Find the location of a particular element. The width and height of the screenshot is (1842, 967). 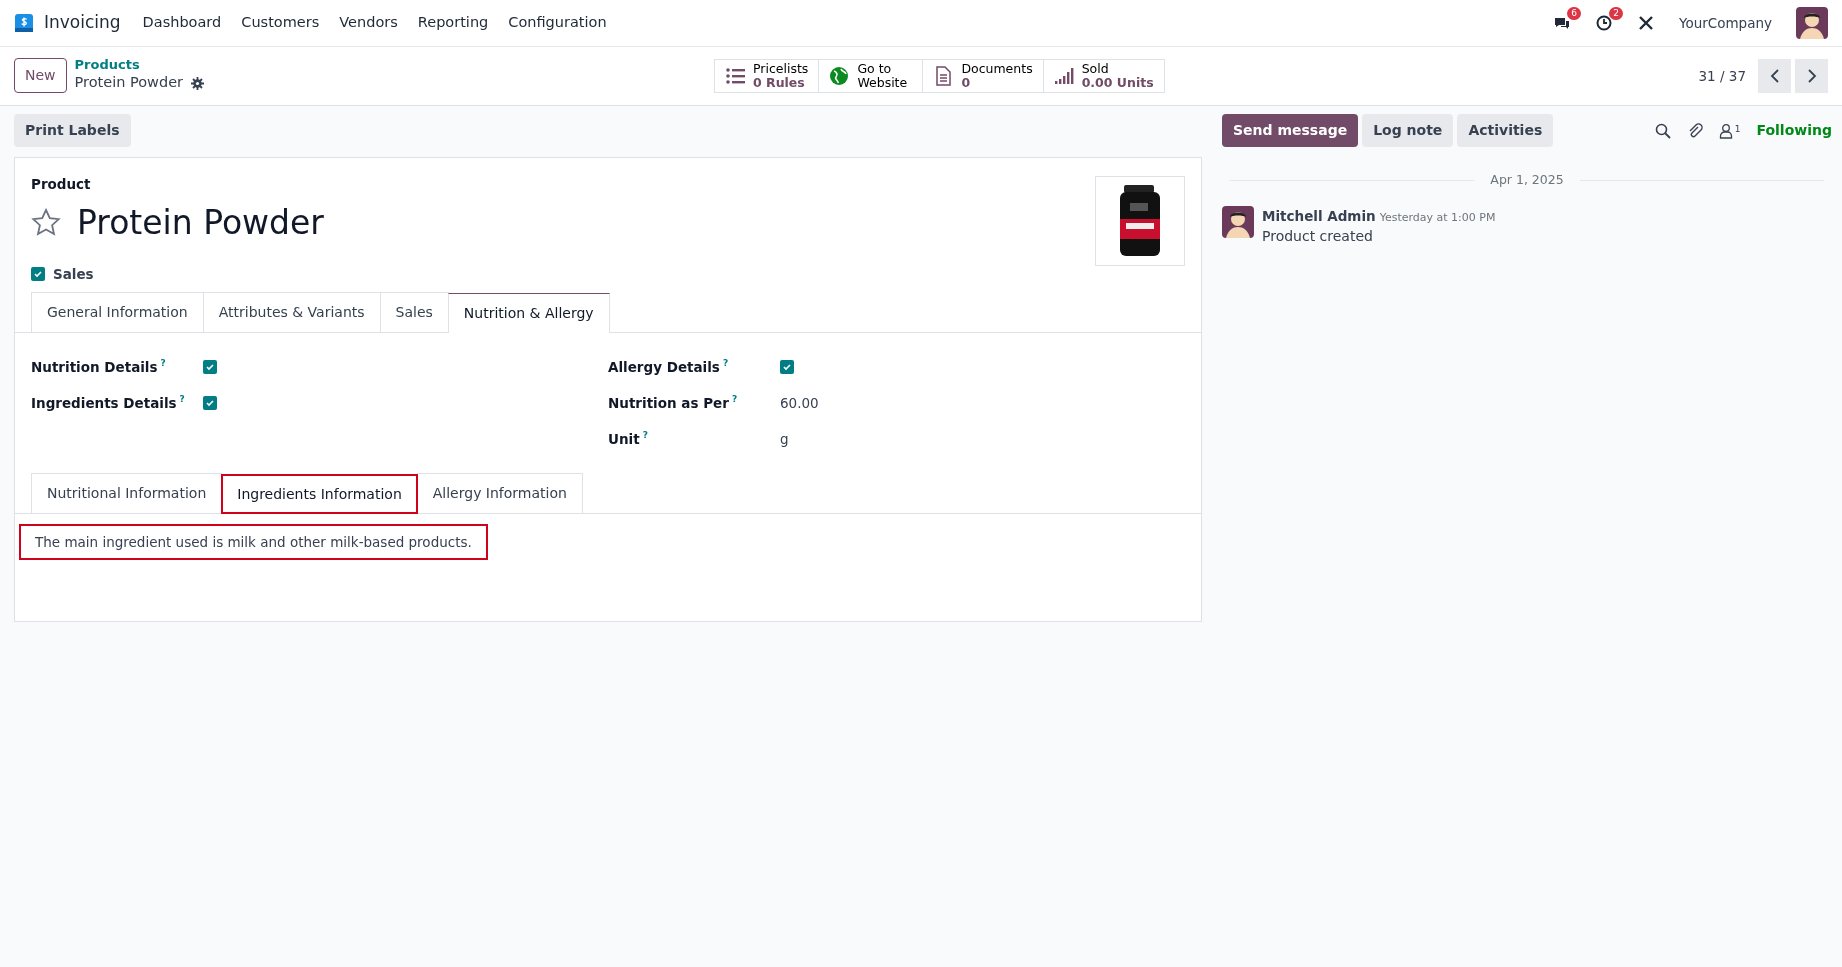

print-labels-button: Print Labels is located at coordinates (72, 130).